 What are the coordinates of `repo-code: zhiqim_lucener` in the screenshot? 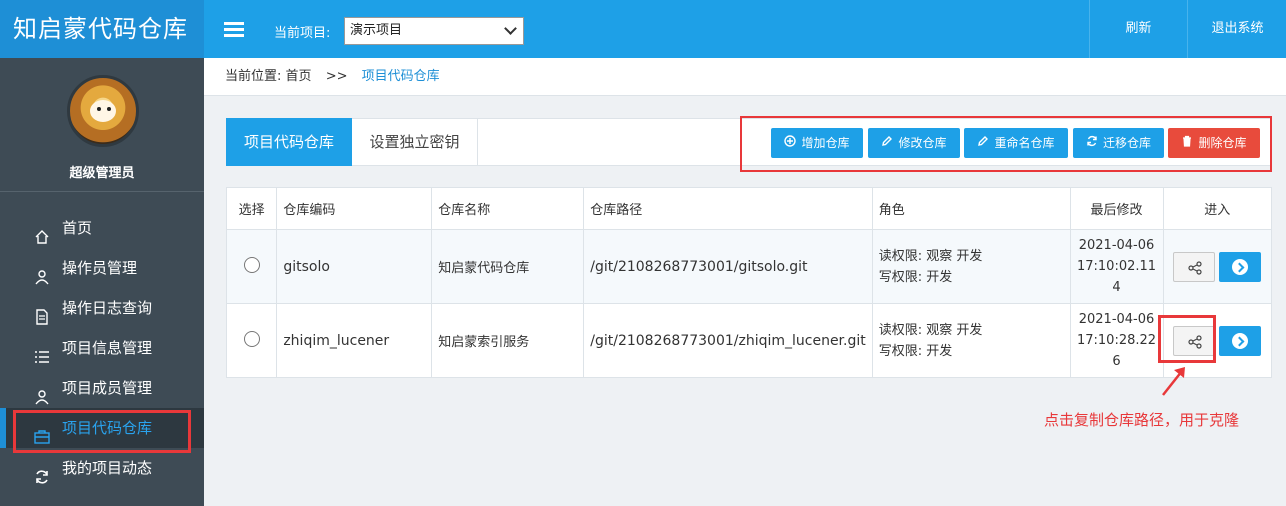 It's located at (354, 340).